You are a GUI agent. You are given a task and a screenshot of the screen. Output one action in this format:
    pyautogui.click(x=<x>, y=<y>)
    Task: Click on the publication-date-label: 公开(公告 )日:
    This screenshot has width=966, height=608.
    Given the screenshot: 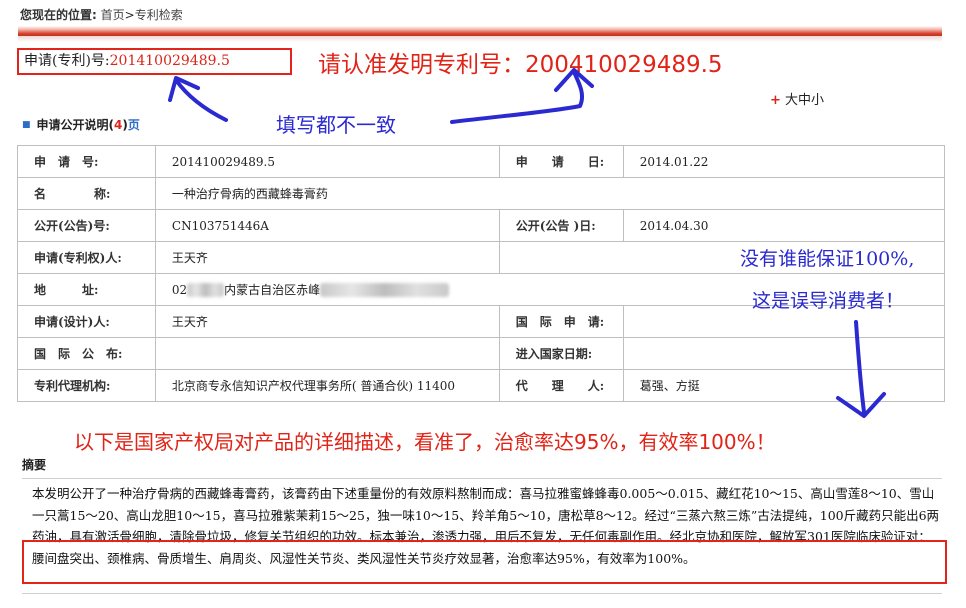 What is the action you would take?
    pyautogui.click(x=561, y=225)
    